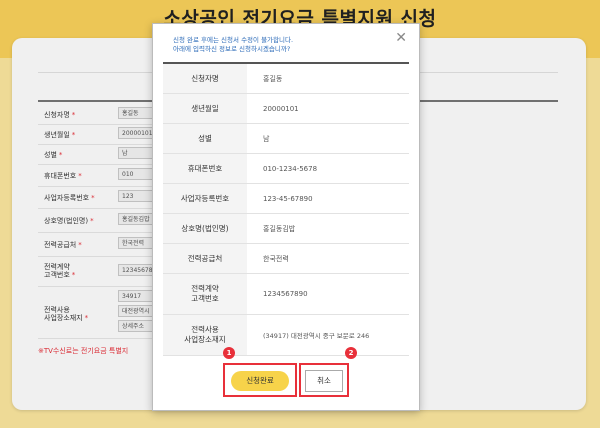 The image size is (600, 428). What do you see at coordinates (290, 168) in the screenshot?
I see `row-value: 010-1234-5678` at bounding box center [290, 168].